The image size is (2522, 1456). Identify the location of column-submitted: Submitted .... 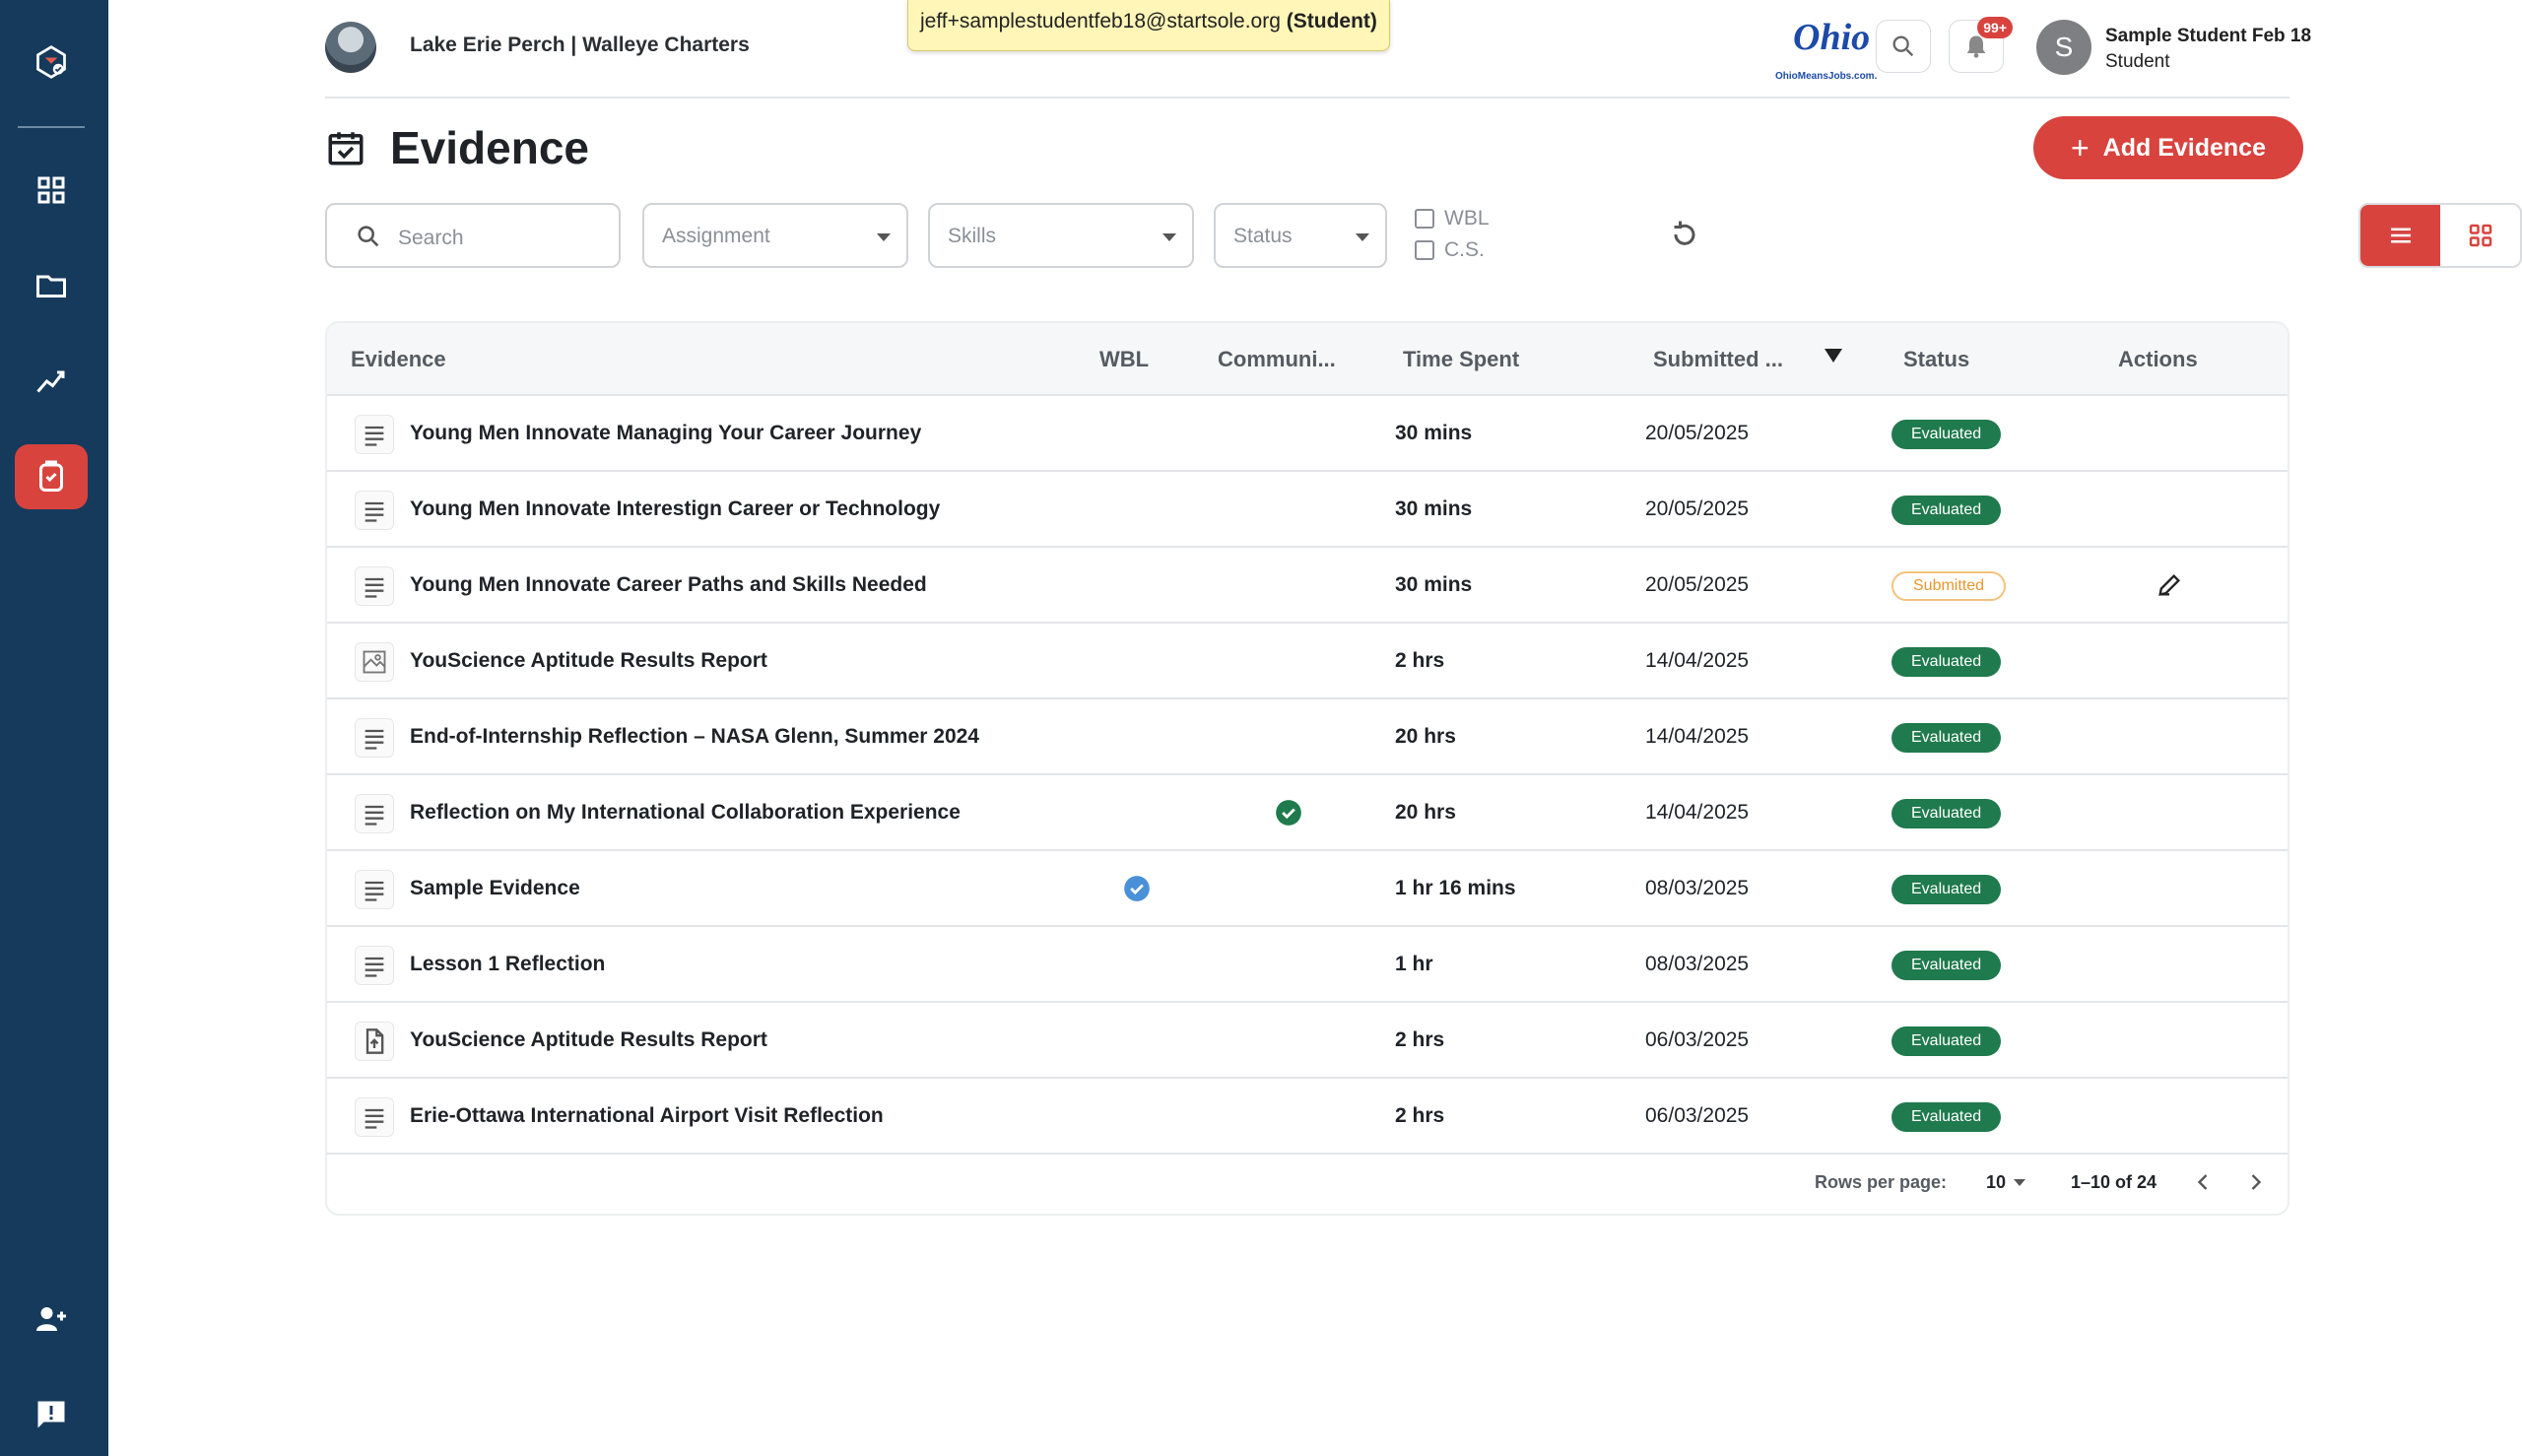
(1718, 359).